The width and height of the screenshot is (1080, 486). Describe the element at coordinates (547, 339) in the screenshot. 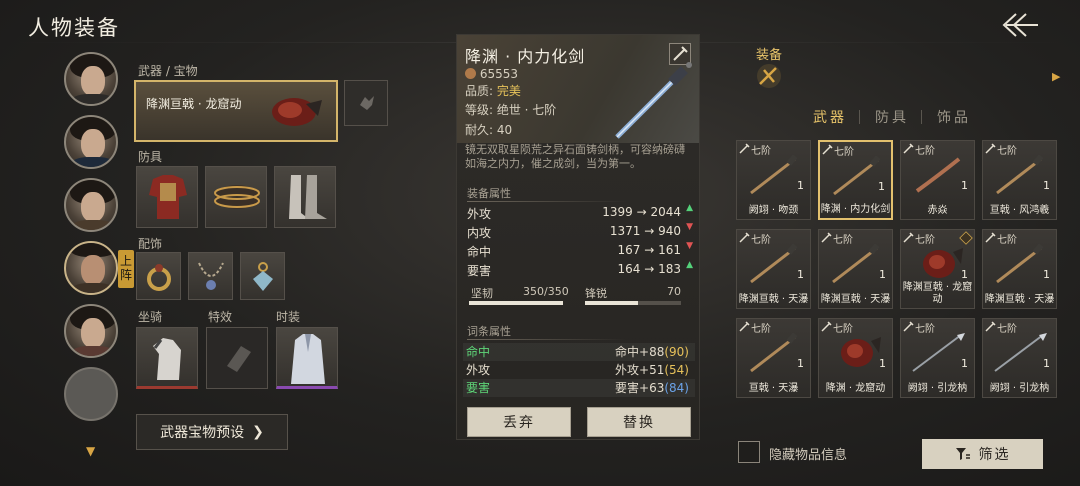

I see `affix-divider` at that location.